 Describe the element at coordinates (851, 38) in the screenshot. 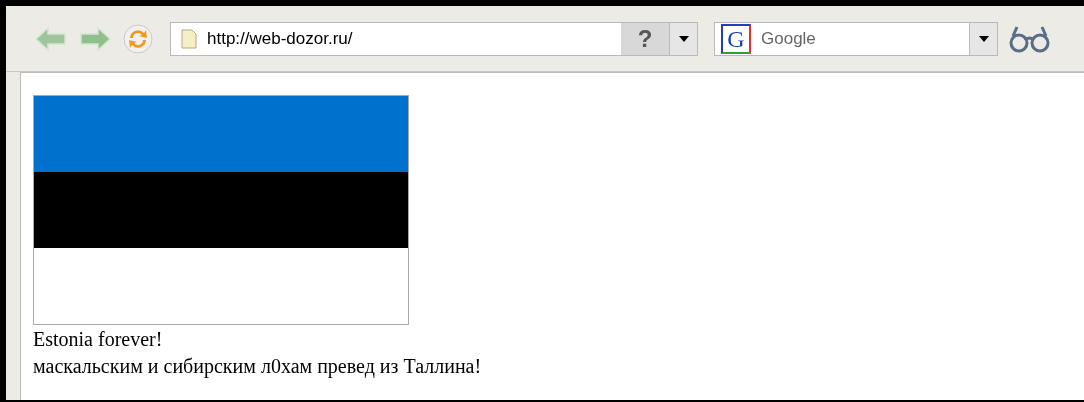

I see `search-input: Google` at that location.